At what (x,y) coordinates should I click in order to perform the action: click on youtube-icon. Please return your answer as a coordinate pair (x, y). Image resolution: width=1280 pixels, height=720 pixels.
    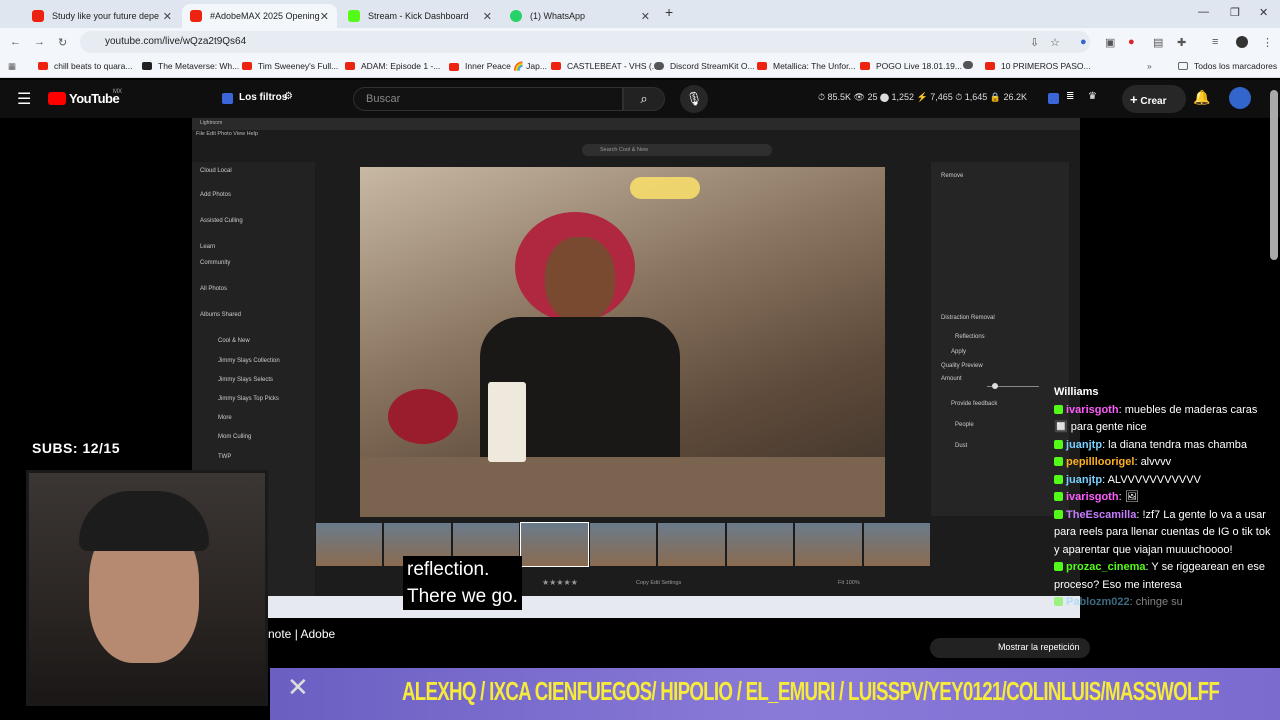
    Looking at the image, I should click on (454, 66).